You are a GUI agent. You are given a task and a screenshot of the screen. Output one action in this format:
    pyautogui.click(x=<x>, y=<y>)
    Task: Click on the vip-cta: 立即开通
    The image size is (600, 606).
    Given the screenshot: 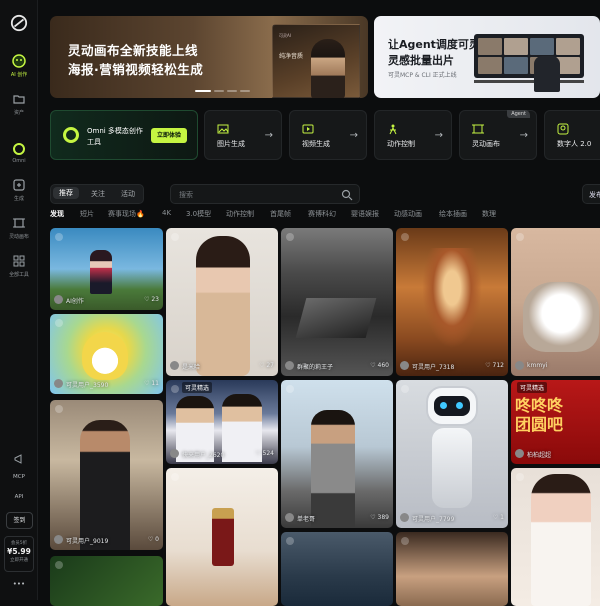 What is the action you would take?
    pyautogui.click(x=19, y=560)
    